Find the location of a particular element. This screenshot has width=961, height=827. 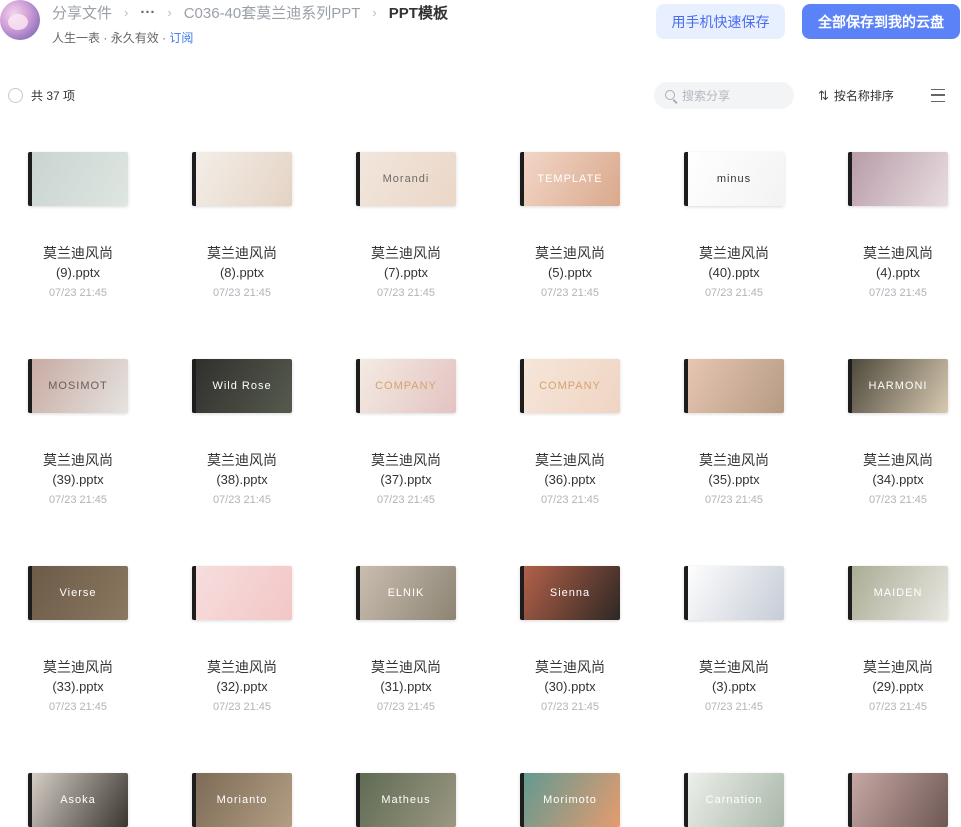

thumbnail-title: Morimoto is located at coordinates (570, 800).